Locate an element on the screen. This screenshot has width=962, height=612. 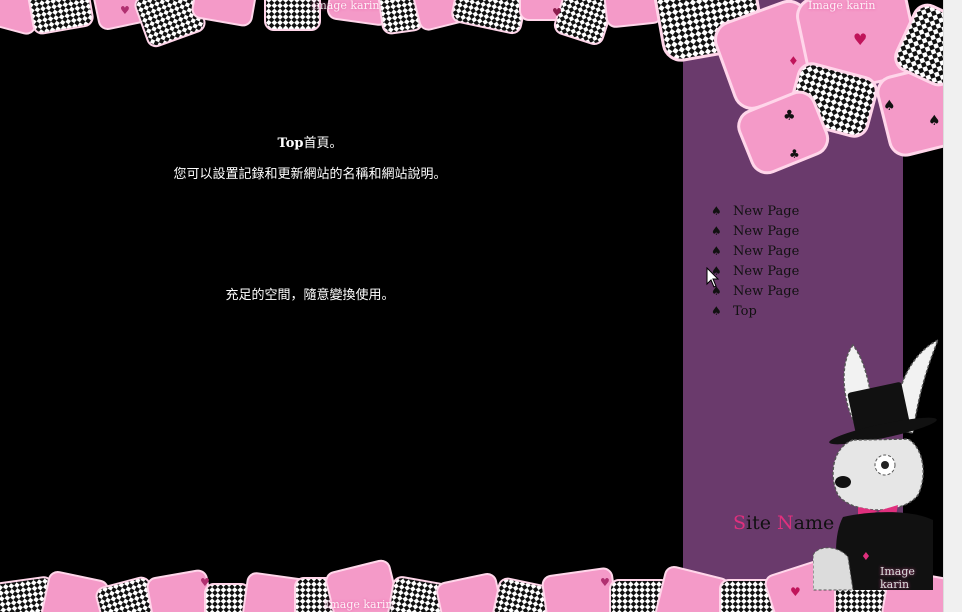
image-credit-bottom-right: Image karin is located at coordinates (897, 578).